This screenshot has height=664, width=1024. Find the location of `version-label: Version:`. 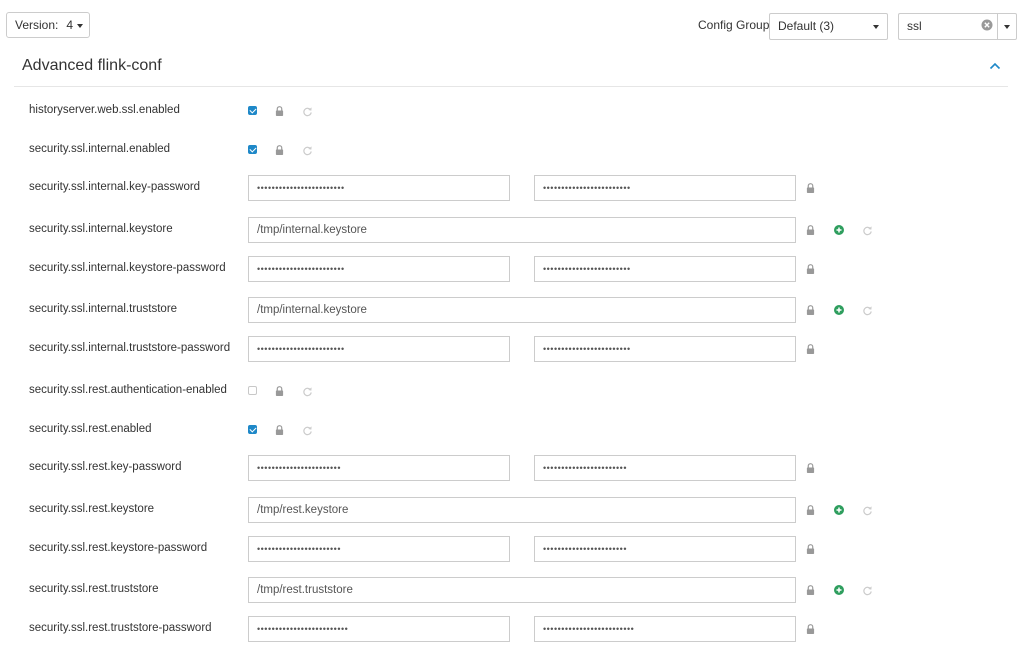

version-label: Version: is located at coordinates (37, 25).